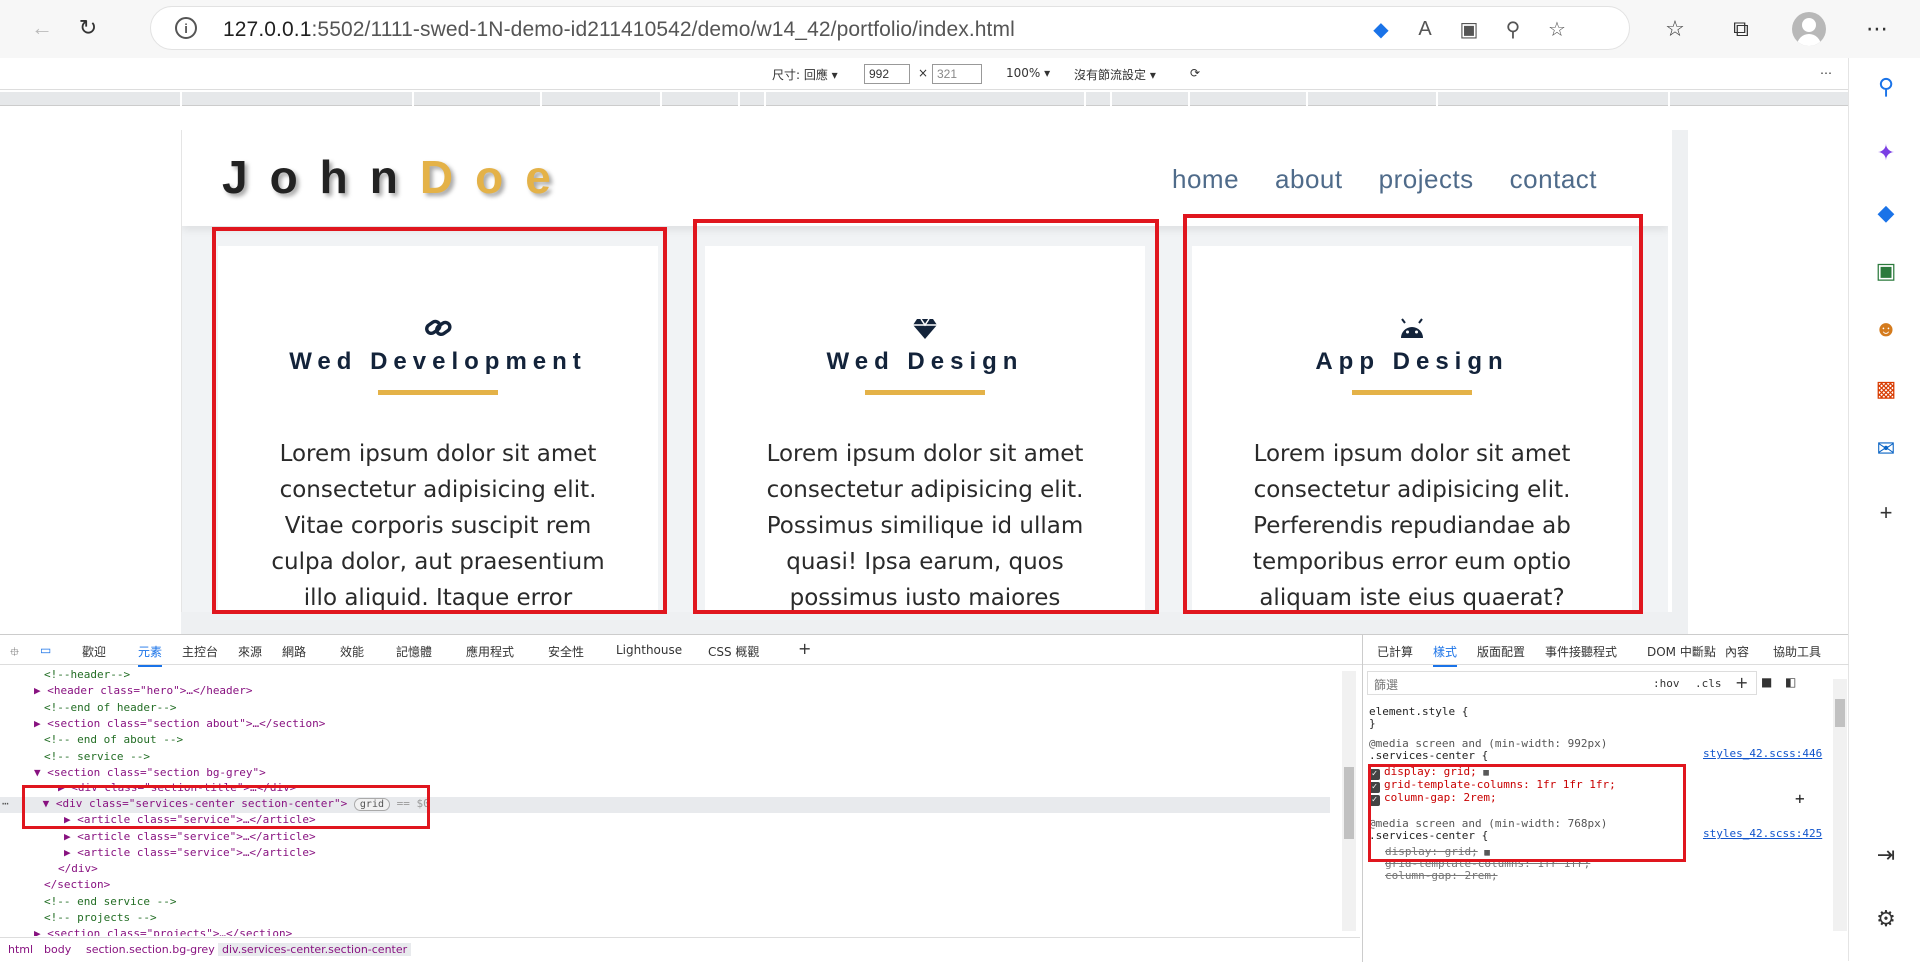  What do you see at coordinates (1115, 74) in the screenshot?
I see `throttle-select: 沒有節流設定 ▾` at bounding box center [1115, 74].